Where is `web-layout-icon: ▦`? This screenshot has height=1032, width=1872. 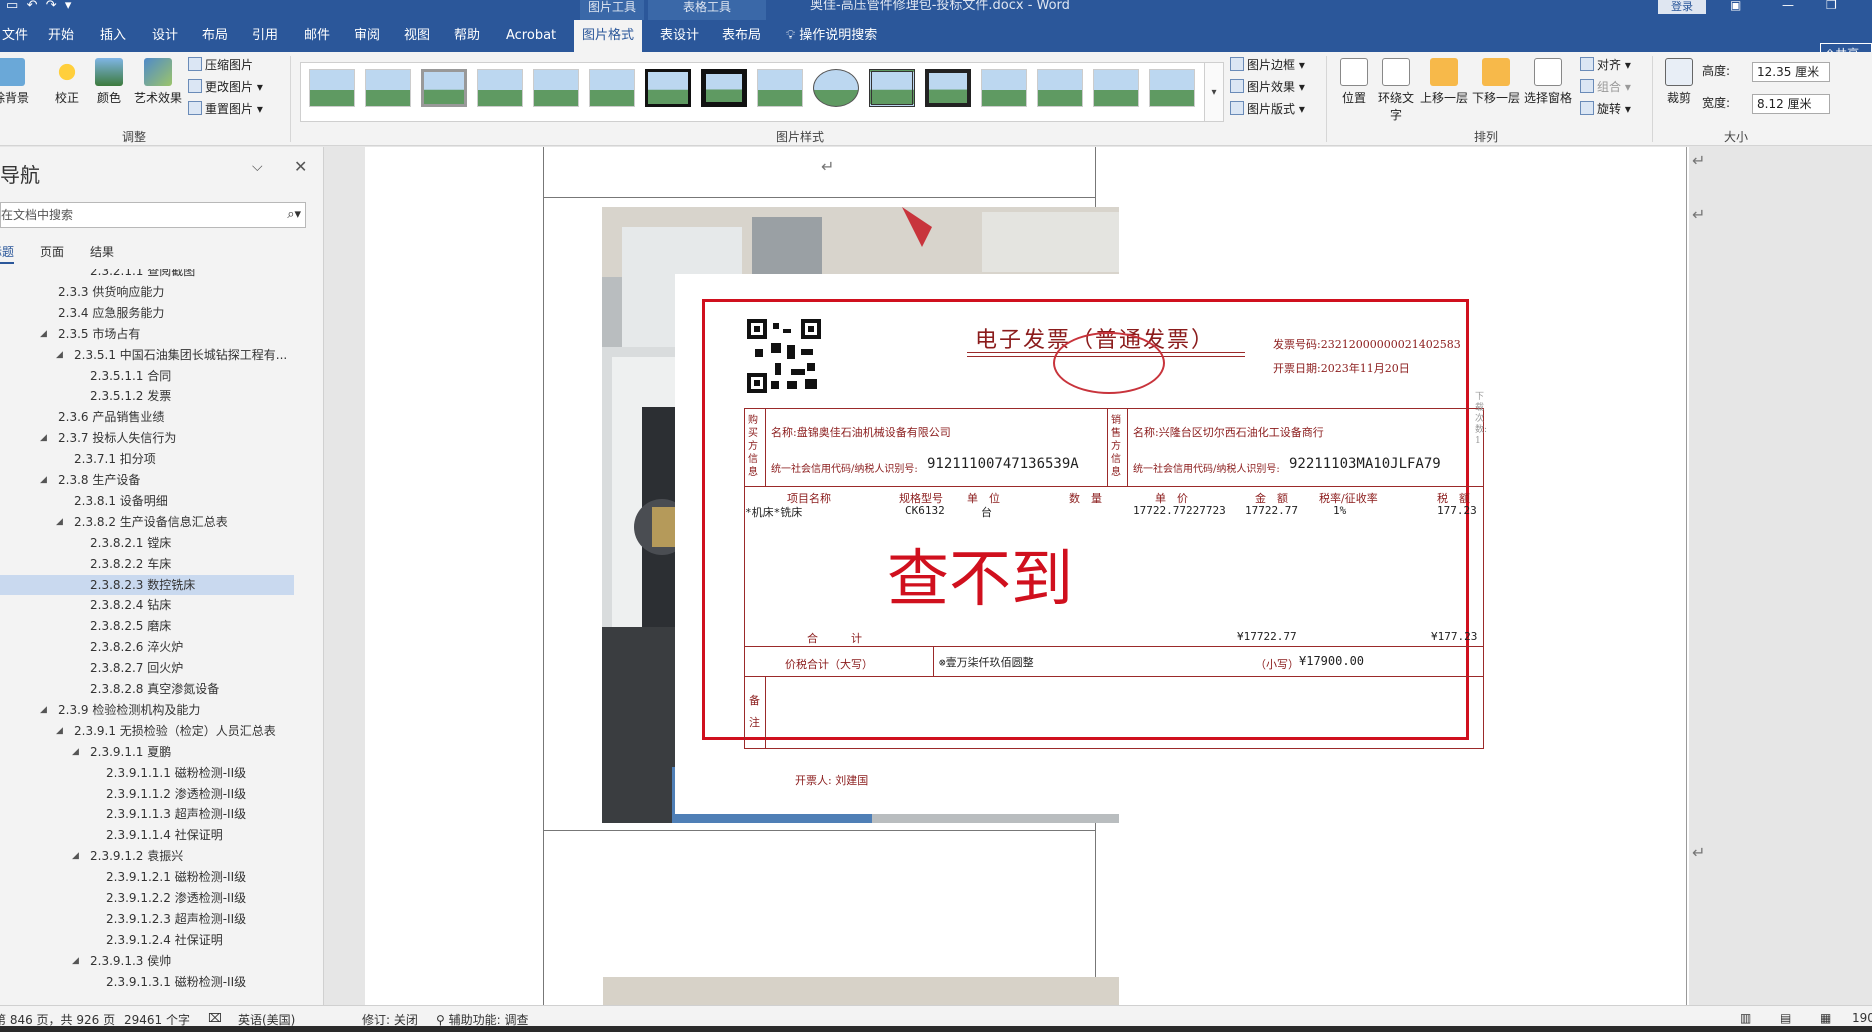 web-layout-icon: ▦ is located at coordinates (1825, 1018).